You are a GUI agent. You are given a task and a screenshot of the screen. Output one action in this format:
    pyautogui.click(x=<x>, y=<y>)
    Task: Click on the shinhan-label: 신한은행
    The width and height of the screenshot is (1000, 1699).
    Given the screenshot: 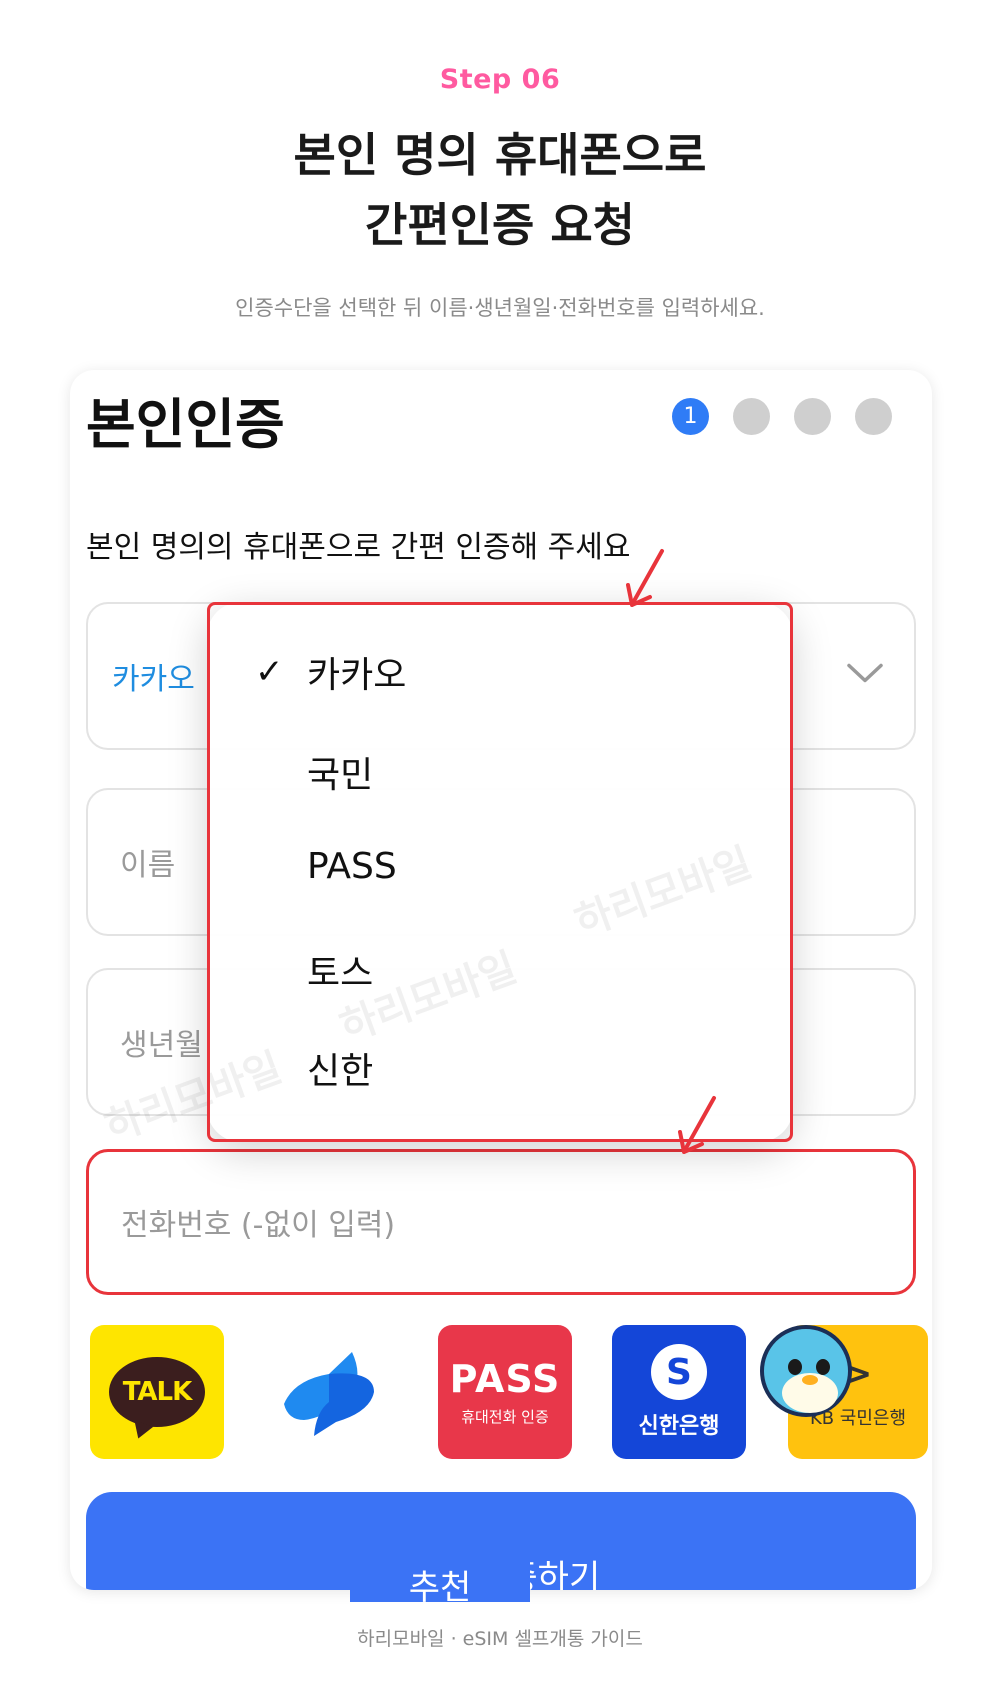 What is the action you would take?
    pyautogui.click(x=679, y=1426)
    